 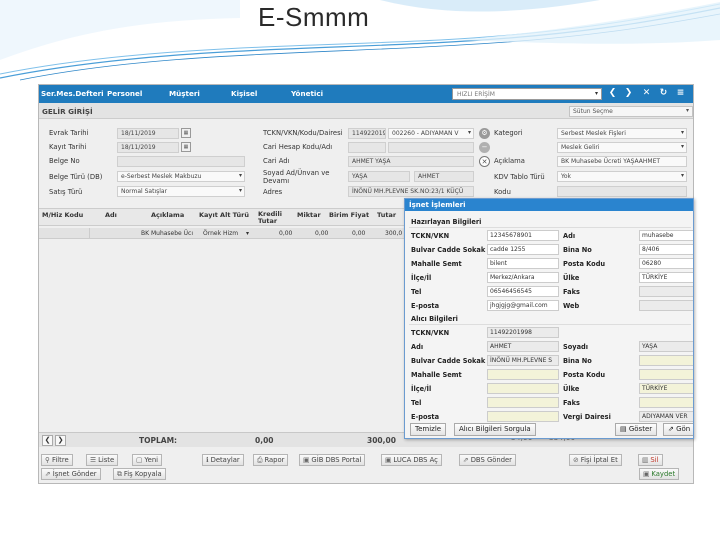 What do you see at coordinates (119, 474) in the screenshot?
I see `copy-icon: ⧉` at bounding box center [119, 474].